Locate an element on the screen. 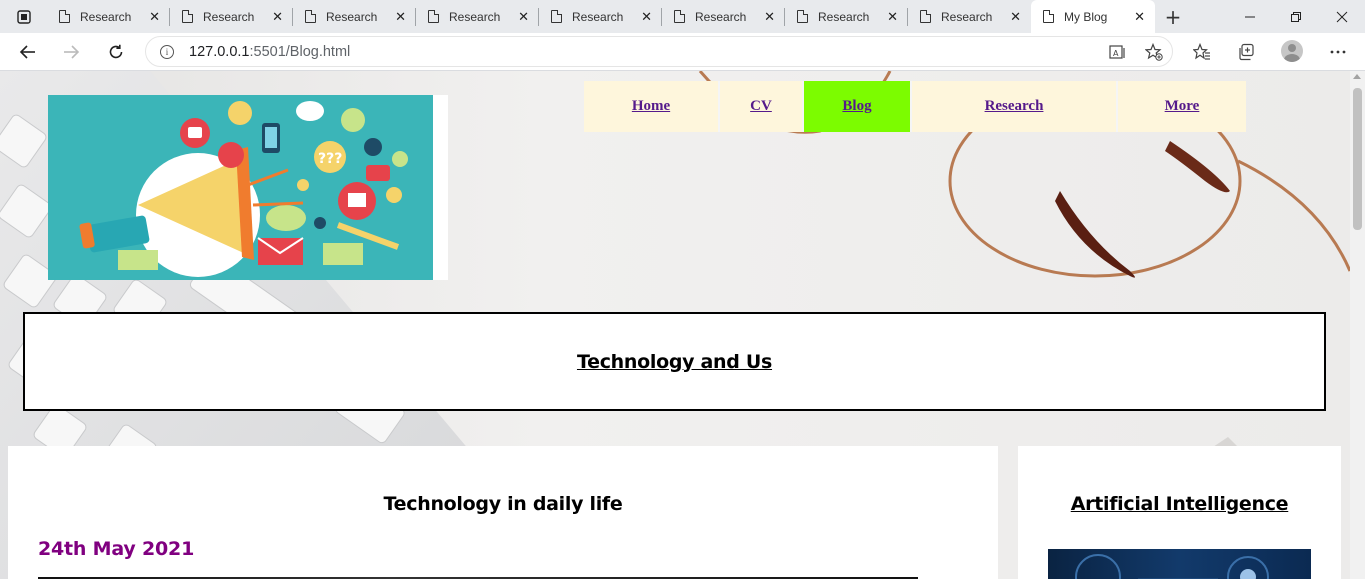 This screenshot has width=1365, height=579. post-date: 24th May 2021 is located at coordinates (116, 549).